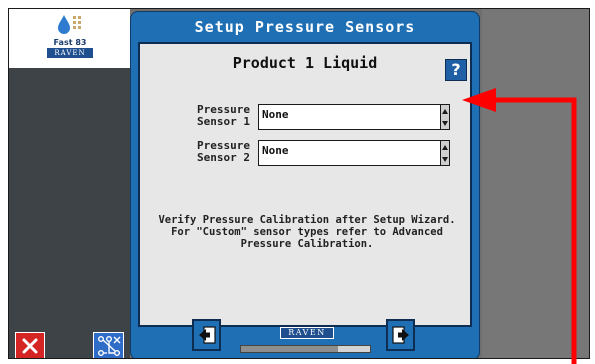  What do you see at coordinates (519, 226) in the screenshot?
I see `callout-arrow` at bounding box center [519, 226].